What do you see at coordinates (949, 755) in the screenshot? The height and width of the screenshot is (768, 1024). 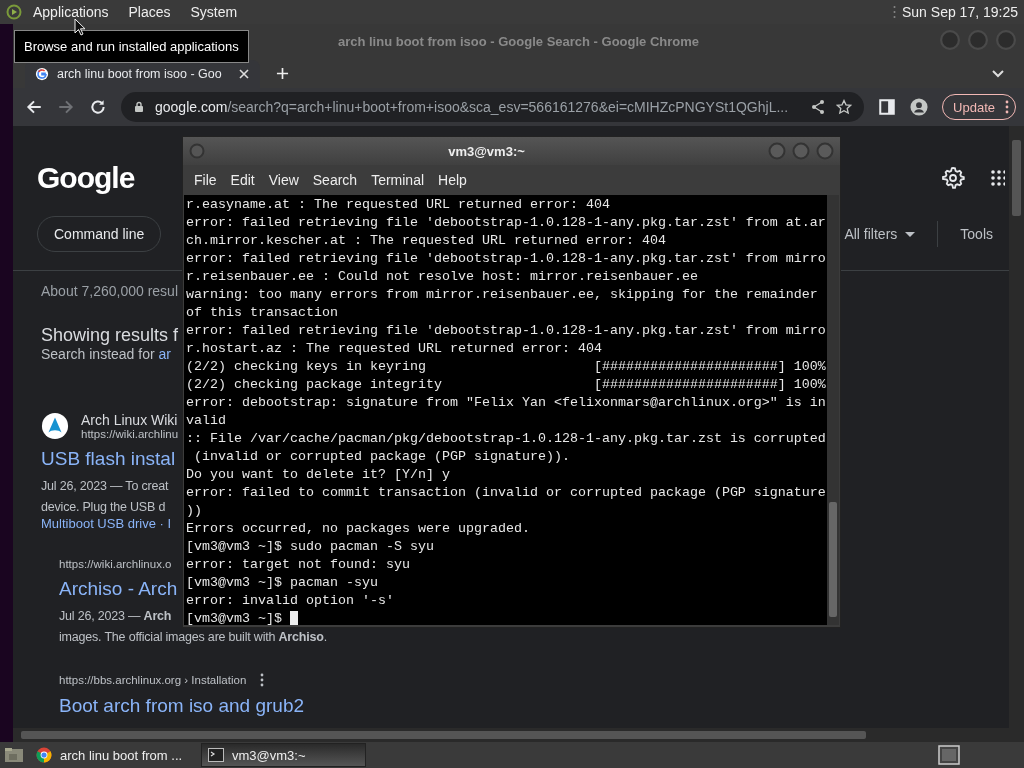 I see `workspace-switcher-icon` at bounding box center [949, 755].